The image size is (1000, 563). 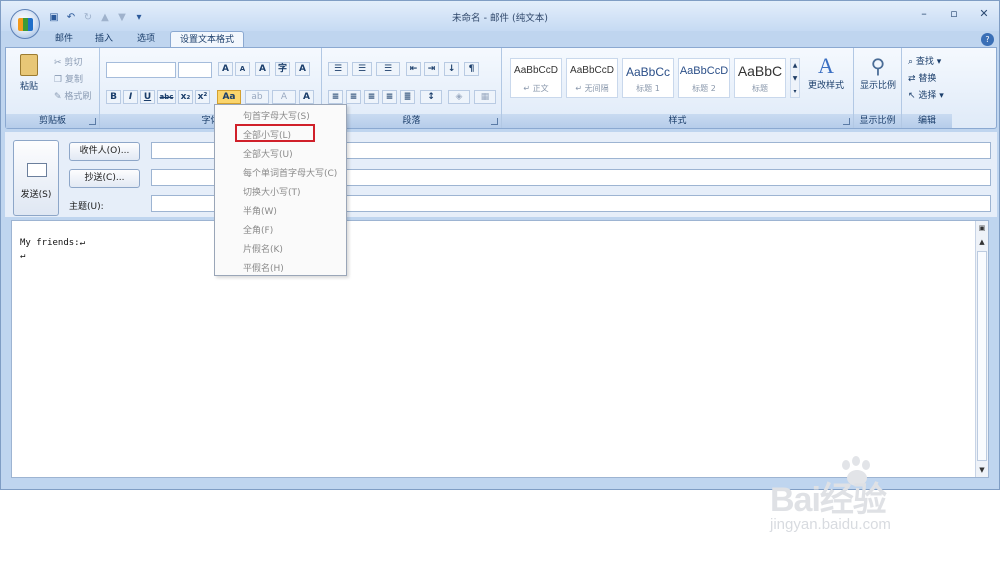 What do you see at coordinates (185, 97) in the screenshot?
I see `subscript-button: x₂` at bounding box center [185, 97].